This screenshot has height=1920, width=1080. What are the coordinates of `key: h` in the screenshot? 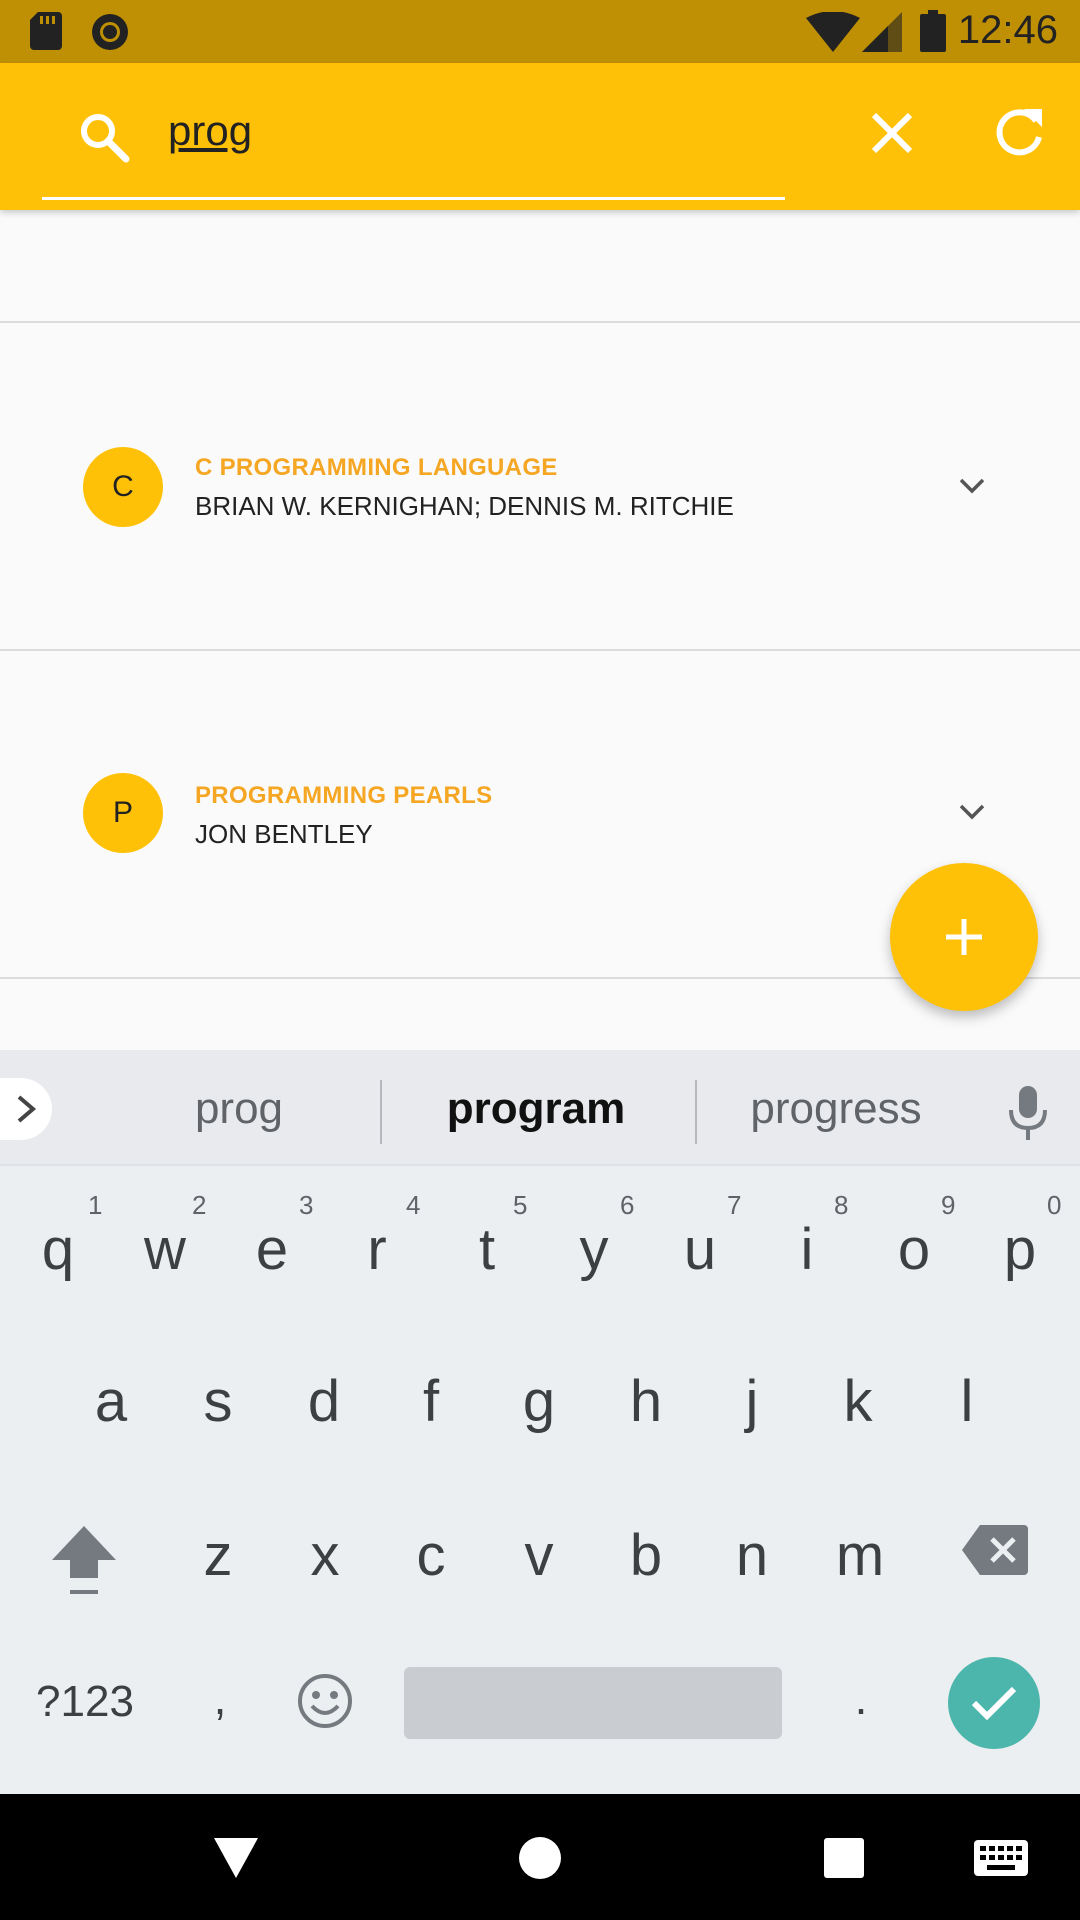 It's located at (646, 1402).